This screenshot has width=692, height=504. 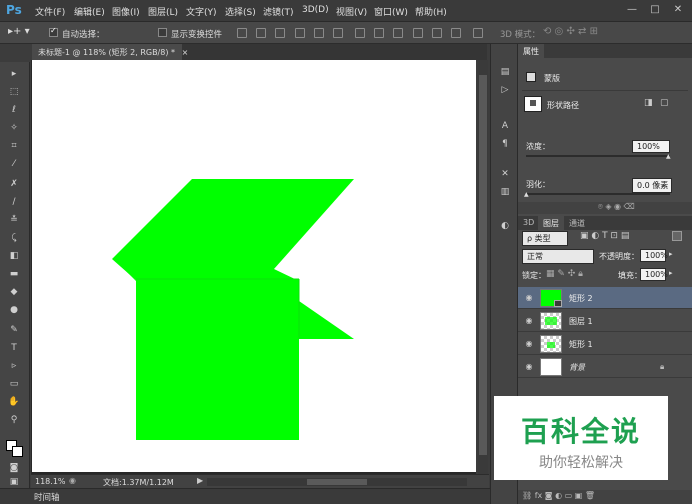 I want to click on timeline-tab: 时间轴, so click(x=47, y=497).